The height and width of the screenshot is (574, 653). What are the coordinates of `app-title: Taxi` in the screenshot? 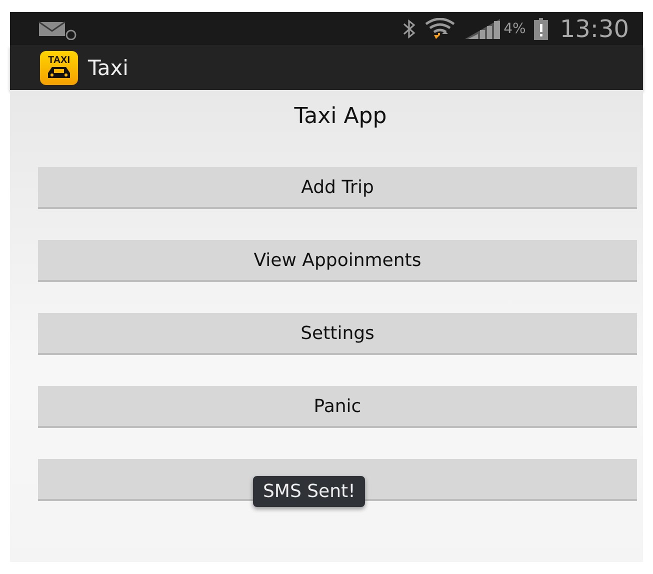 It's located at (108, 68).